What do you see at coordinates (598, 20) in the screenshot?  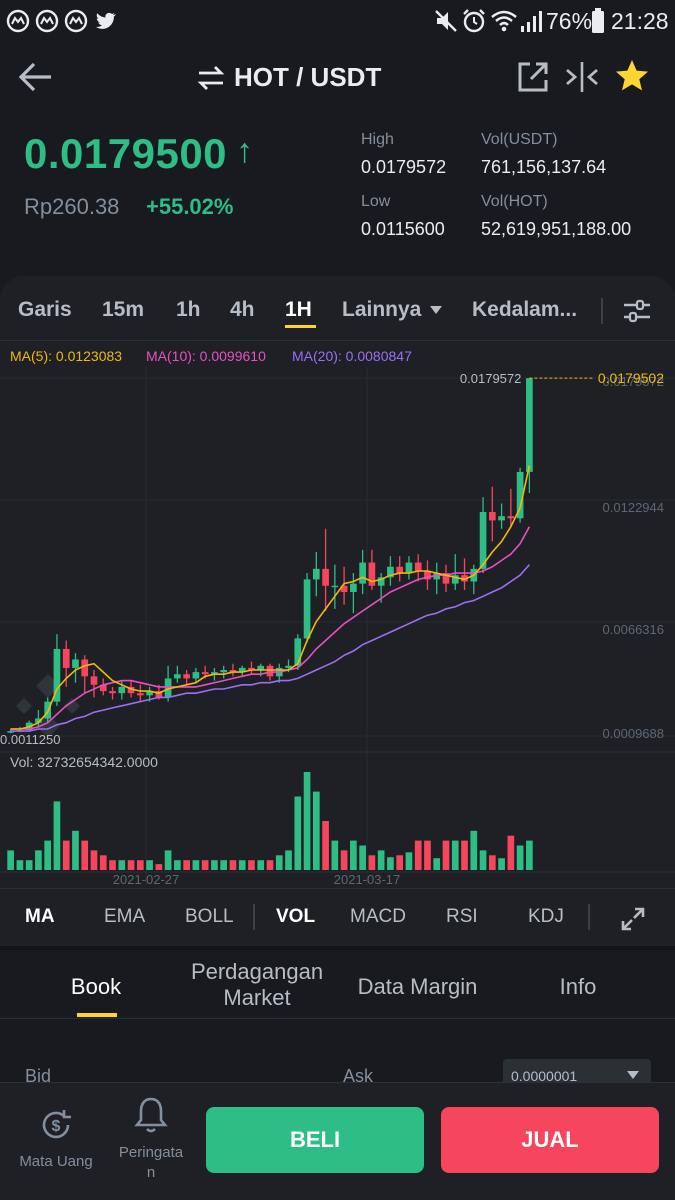 I see `battery-icon` at bounding box center [598, 20].